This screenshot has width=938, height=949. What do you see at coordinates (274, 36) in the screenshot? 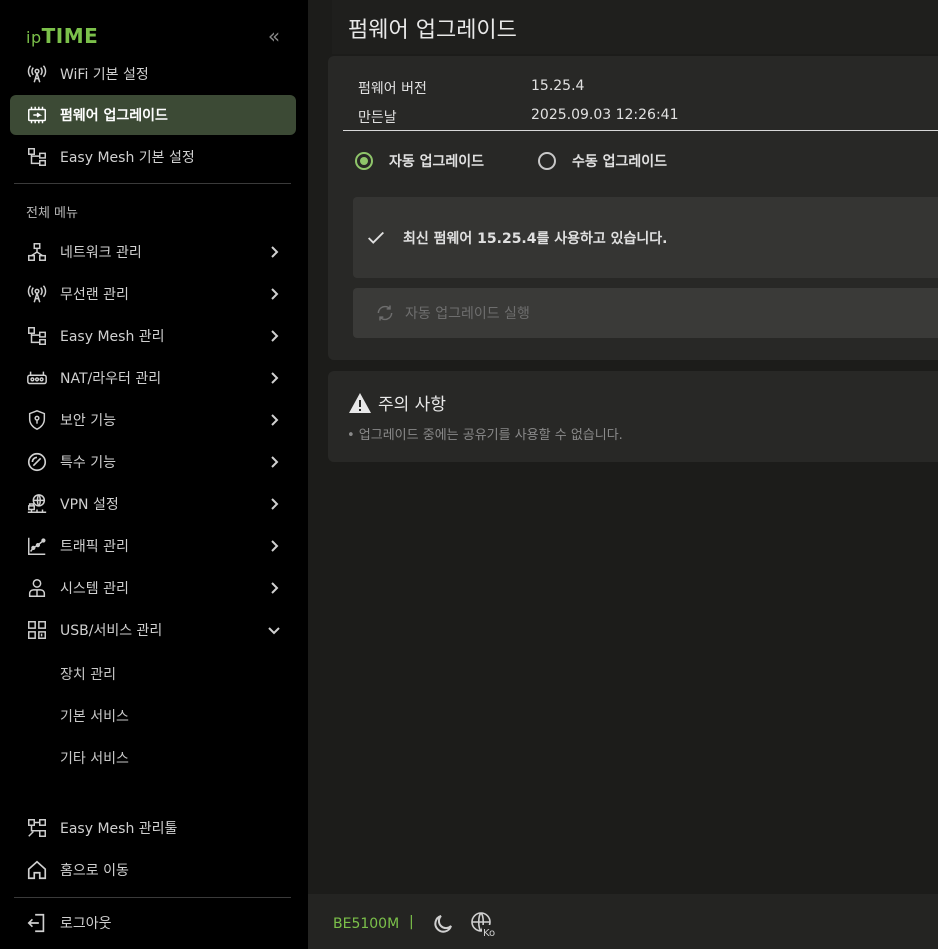
I see `collapse-sidebar-button: «` at bounding box center [274, 36].